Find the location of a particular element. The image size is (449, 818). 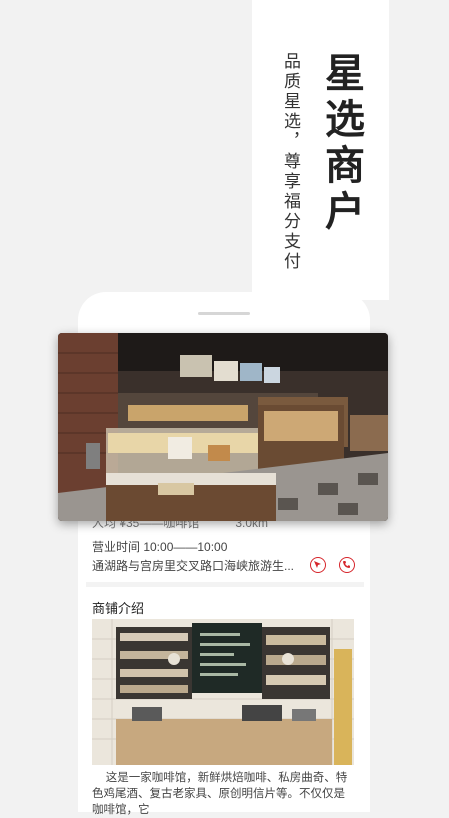

phone-icon is located at coordinates (346, 564).